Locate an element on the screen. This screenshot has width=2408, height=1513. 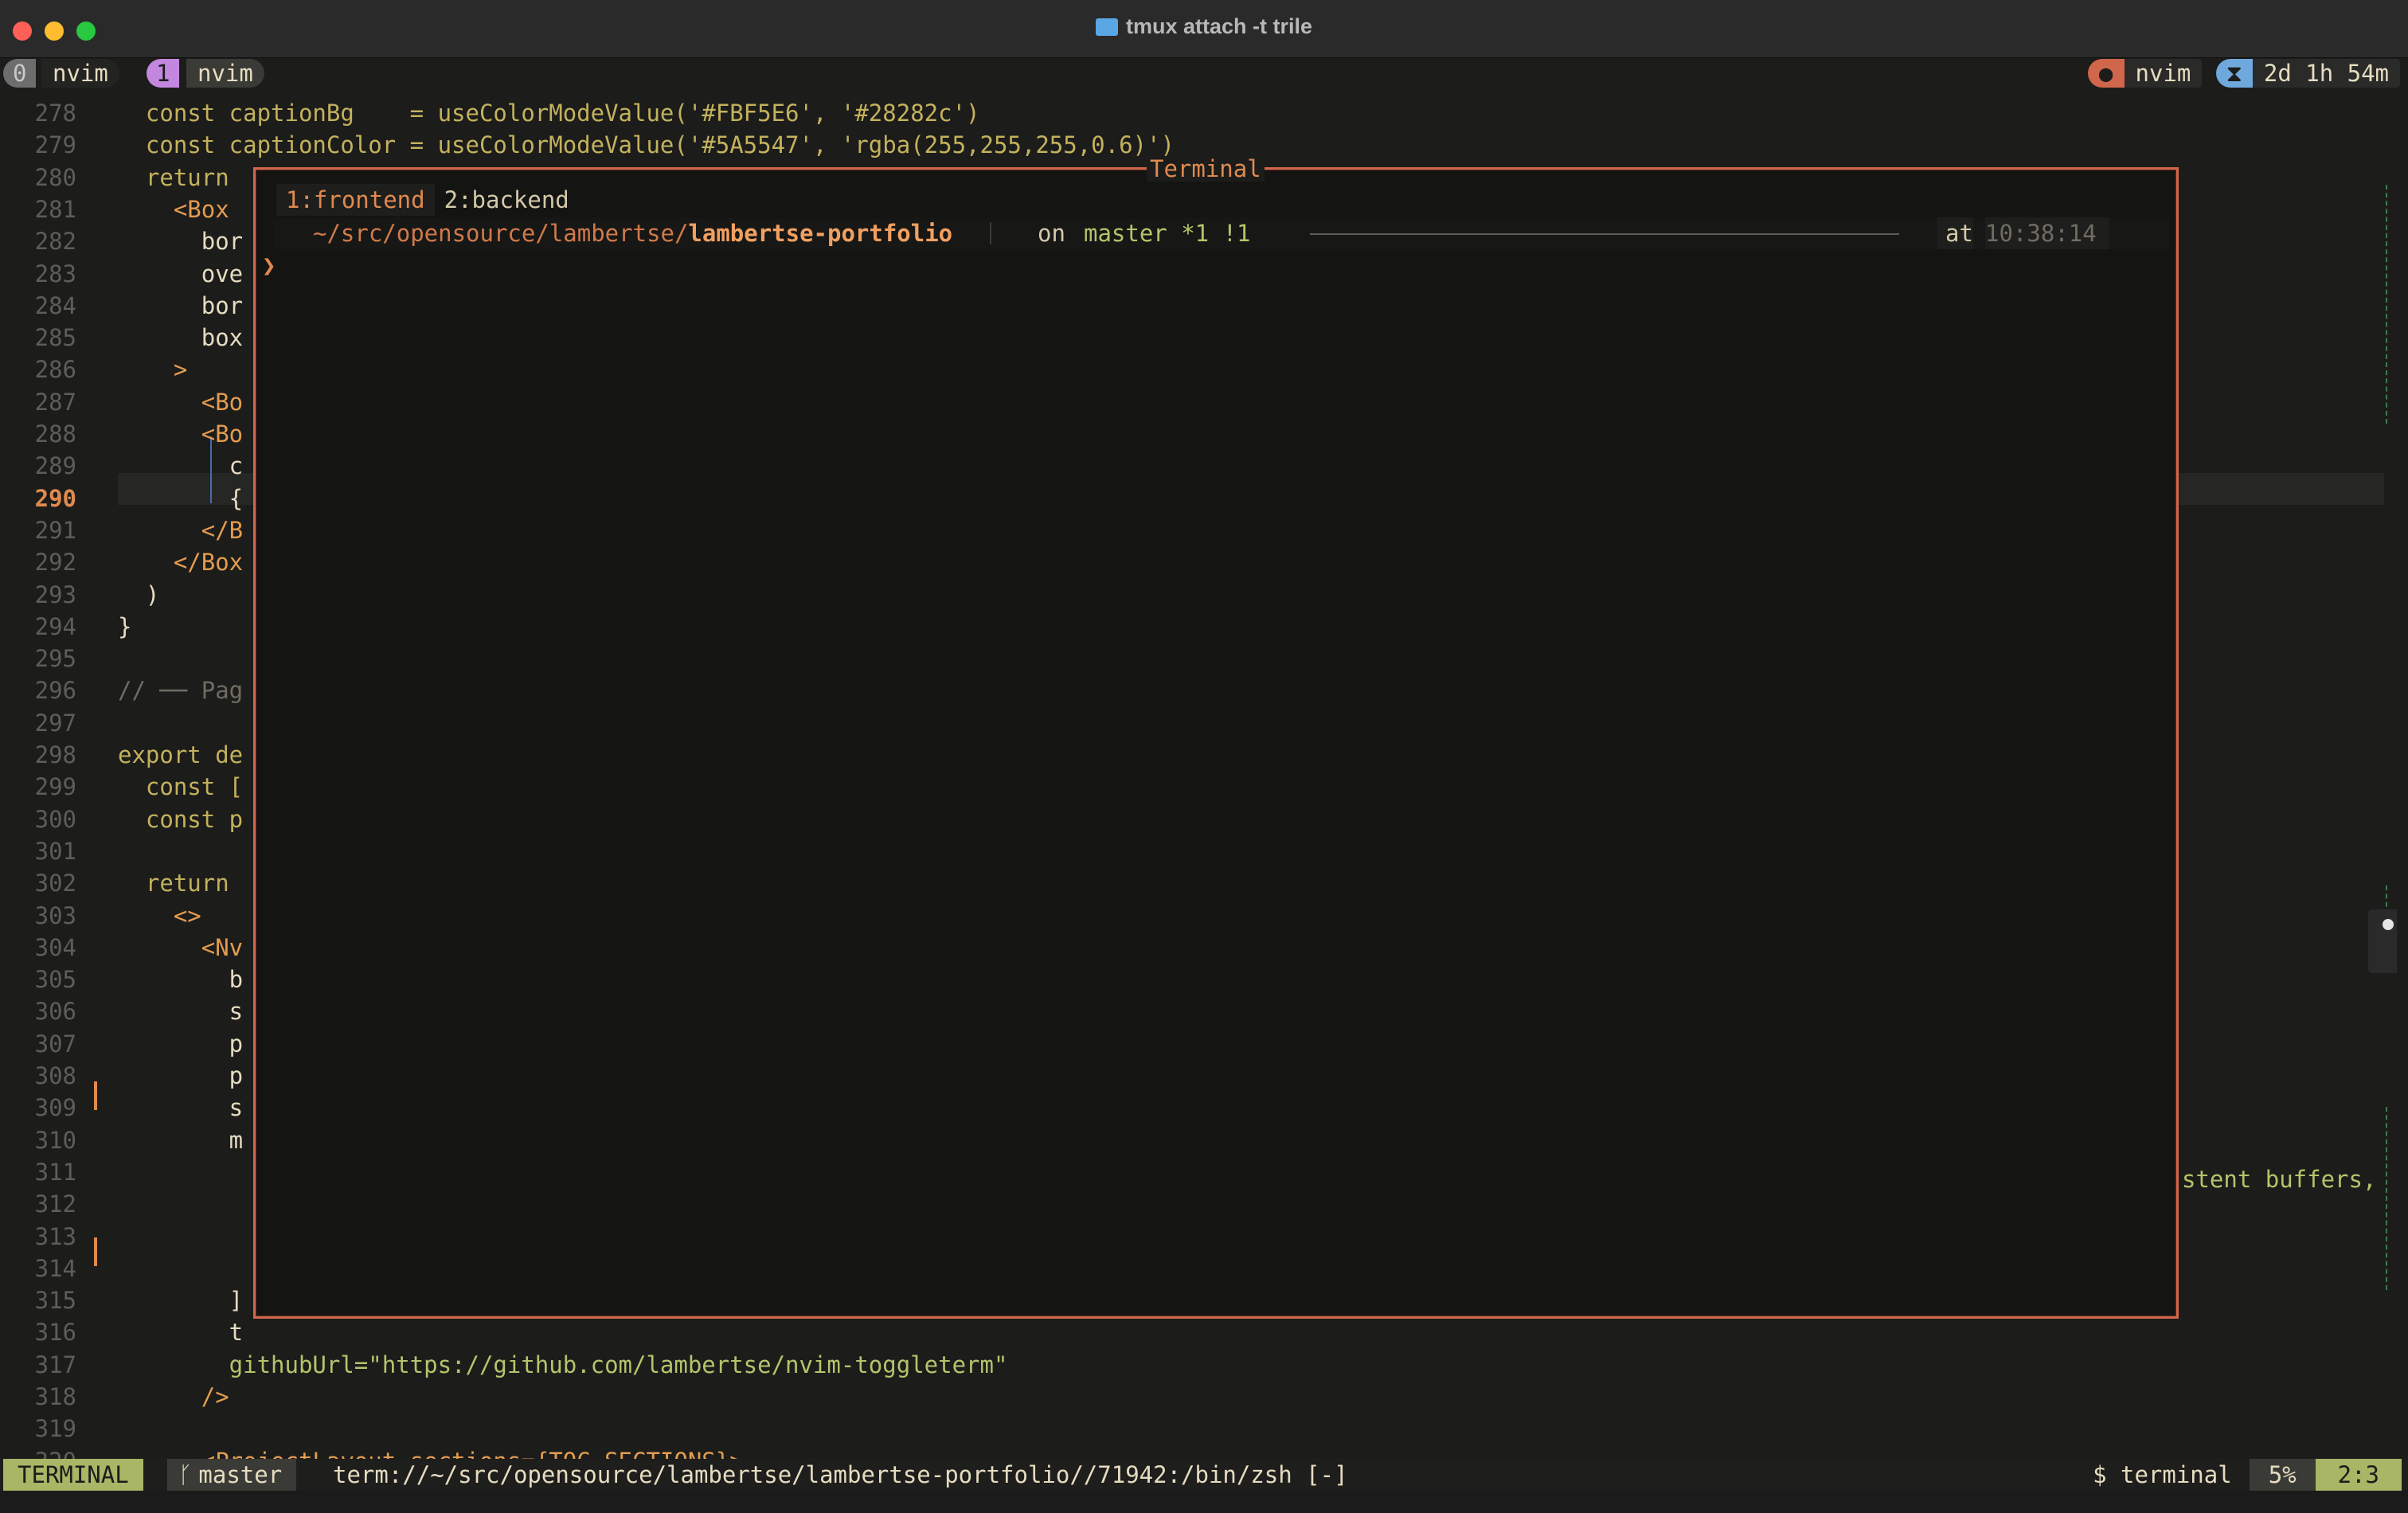
window-title-wrap: tmux attach -t trile is located at coordinates (1204, 27).